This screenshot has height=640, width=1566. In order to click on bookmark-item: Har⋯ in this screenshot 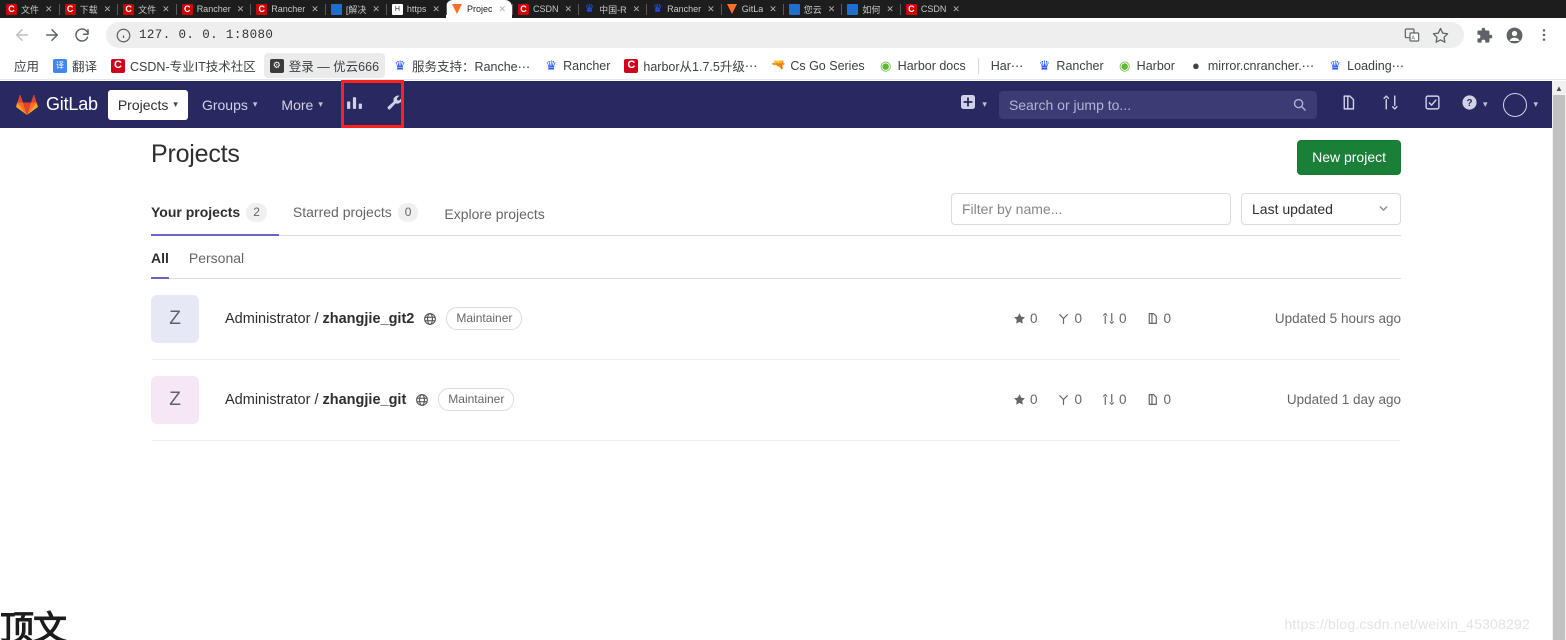, I will do `click(1007, 65)`.